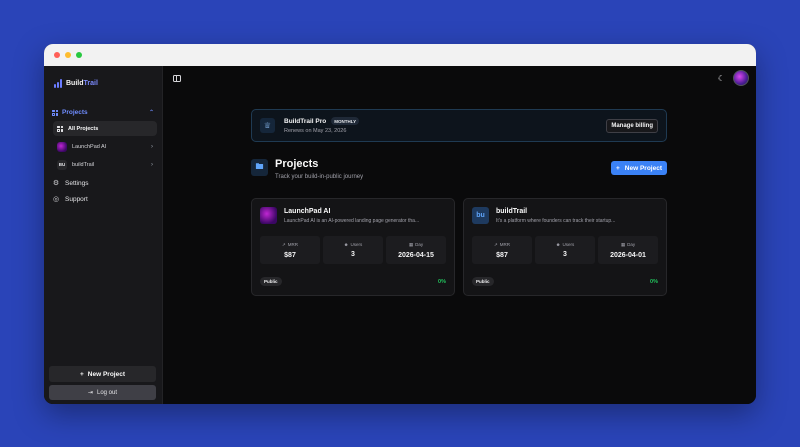 This screenshot has width=800, height=447. Describe the element at coordinates (75, 112) in the screenshot. I see `sidebar-item-label: Projects` at that location.